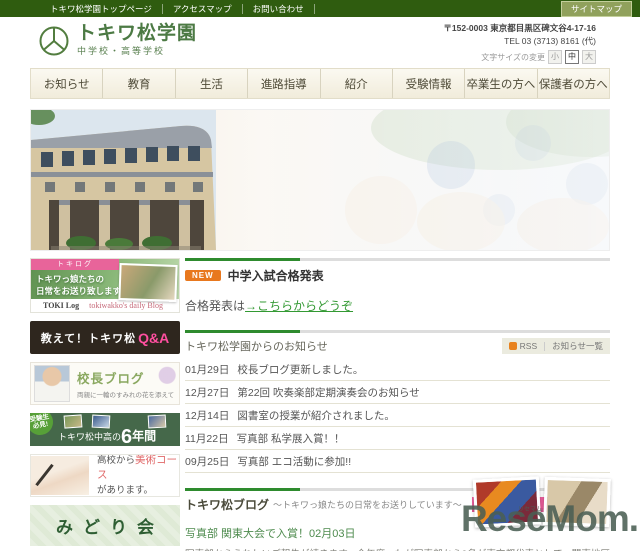 Image resolution: width=640 pixels, height=551 pixels. Describe the element at coordinates (67, 83) in the screenshot. I see `nav-item-news: お知らせ` at that location.